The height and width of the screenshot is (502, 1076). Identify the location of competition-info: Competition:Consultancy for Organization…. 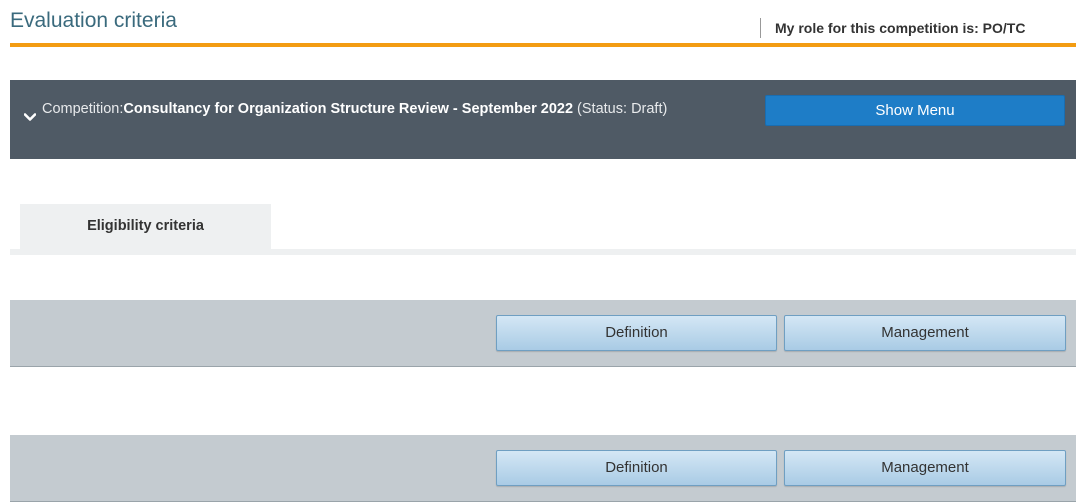
(392, 109).